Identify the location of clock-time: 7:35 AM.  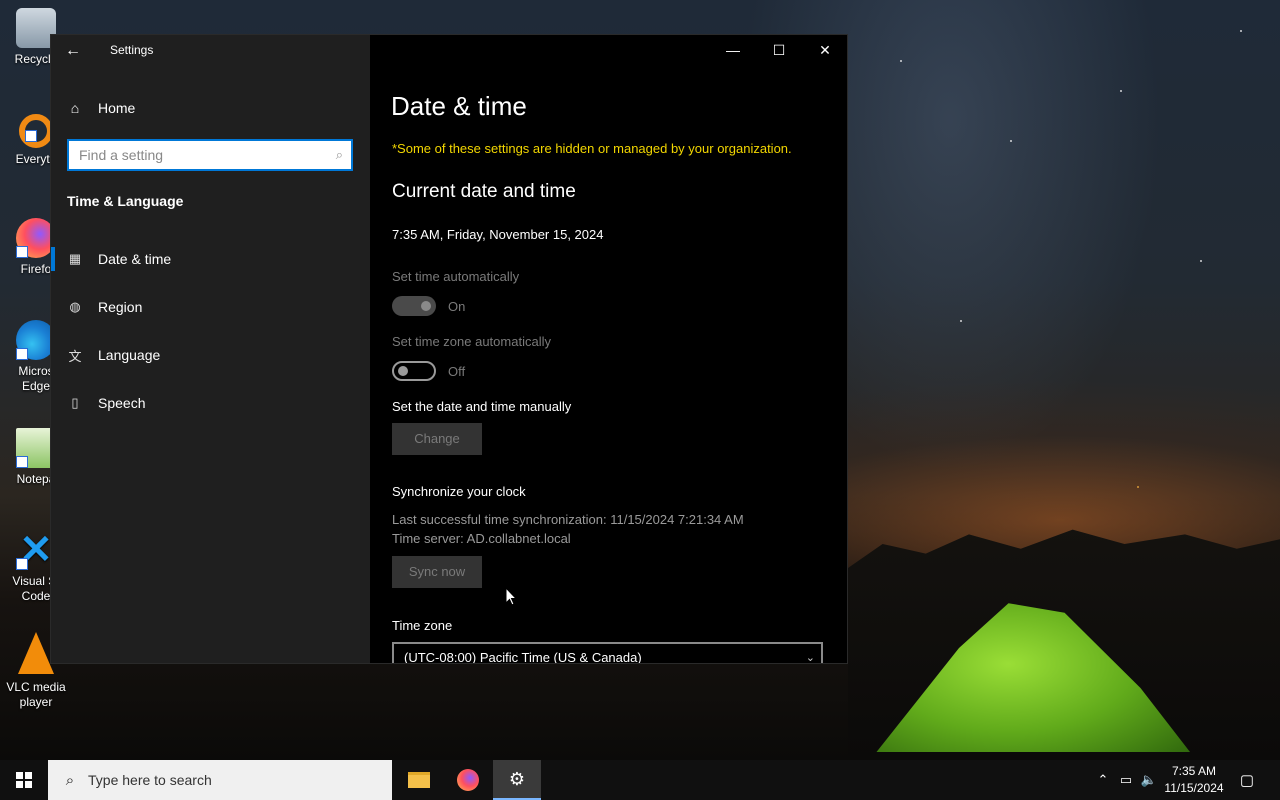
(1194, 771).